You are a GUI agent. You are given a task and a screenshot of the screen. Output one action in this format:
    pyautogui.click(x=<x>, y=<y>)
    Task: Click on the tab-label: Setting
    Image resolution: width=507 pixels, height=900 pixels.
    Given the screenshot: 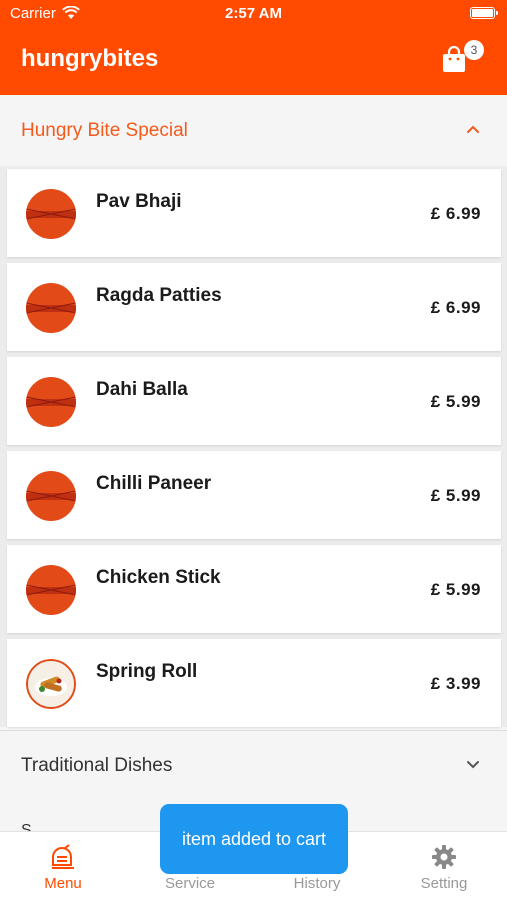 What is the action you would take?
    pyautogui.click(x=444, y=883)
    